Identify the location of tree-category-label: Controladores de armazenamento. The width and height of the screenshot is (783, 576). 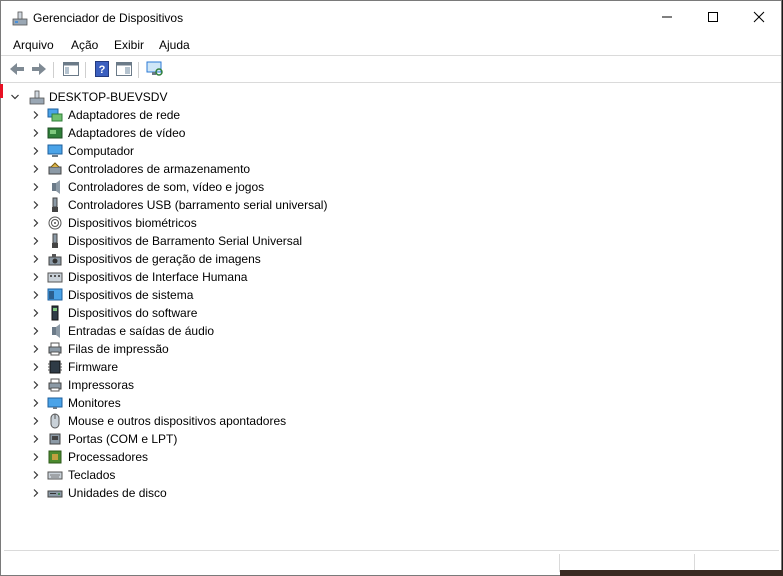
(159, 169).